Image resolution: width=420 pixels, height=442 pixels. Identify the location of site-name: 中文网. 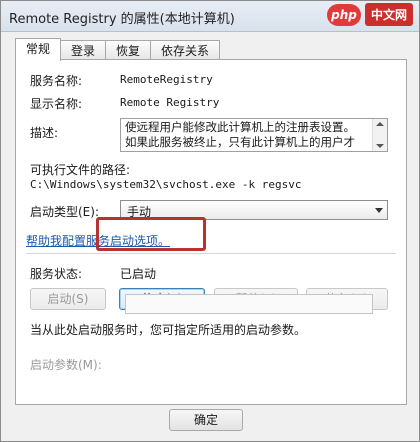
(388, 14).